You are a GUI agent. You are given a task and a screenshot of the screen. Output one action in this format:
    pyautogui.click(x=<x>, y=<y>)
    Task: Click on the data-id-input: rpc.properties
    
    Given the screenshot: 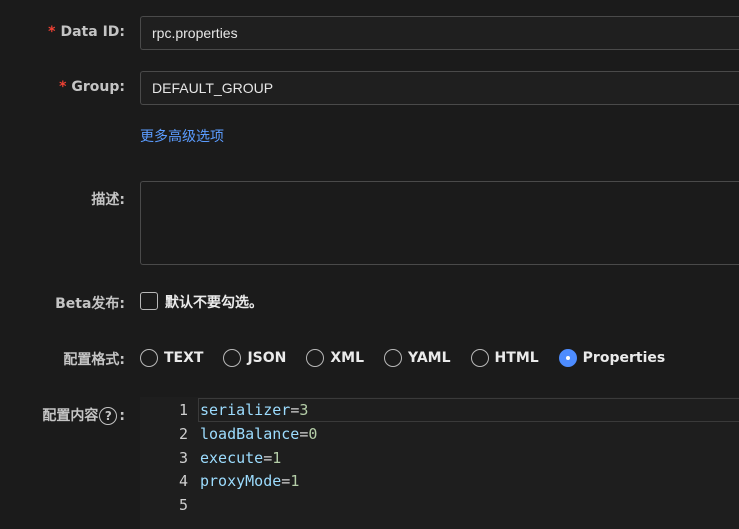 What is the action you would take?
    pyautogui.click(x=439, y=33)
    